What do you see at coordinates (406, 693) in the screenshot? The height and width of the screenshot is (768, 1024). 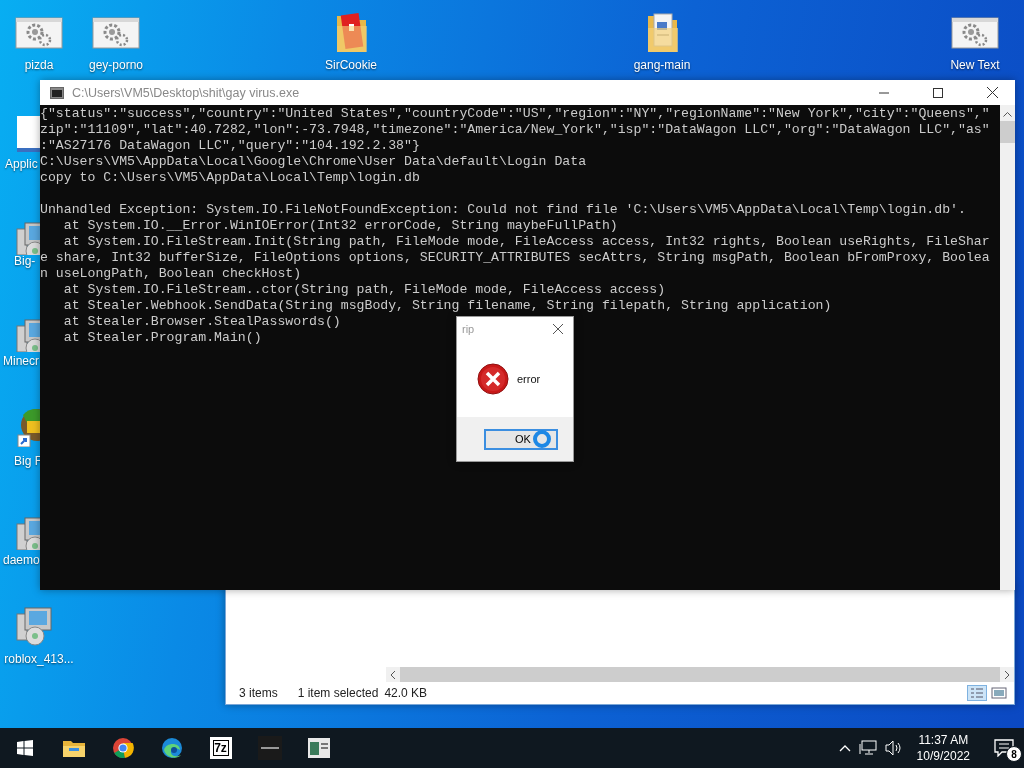 I see `selection-size: 42.0 KB` at bounding box center [406, 693].